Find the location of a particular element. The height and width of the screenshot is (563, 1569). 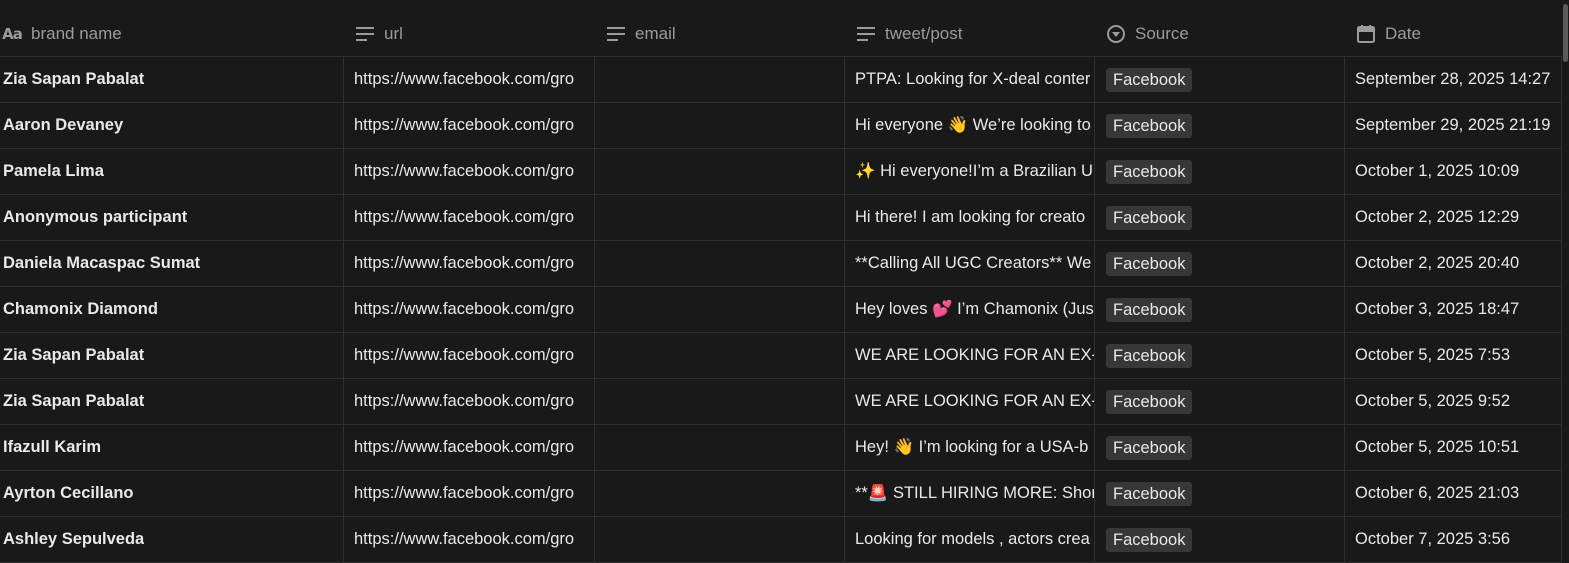

tweet-post-cell: Hi everyone 👋 We’re looking to is located at coordinates (970, 125).